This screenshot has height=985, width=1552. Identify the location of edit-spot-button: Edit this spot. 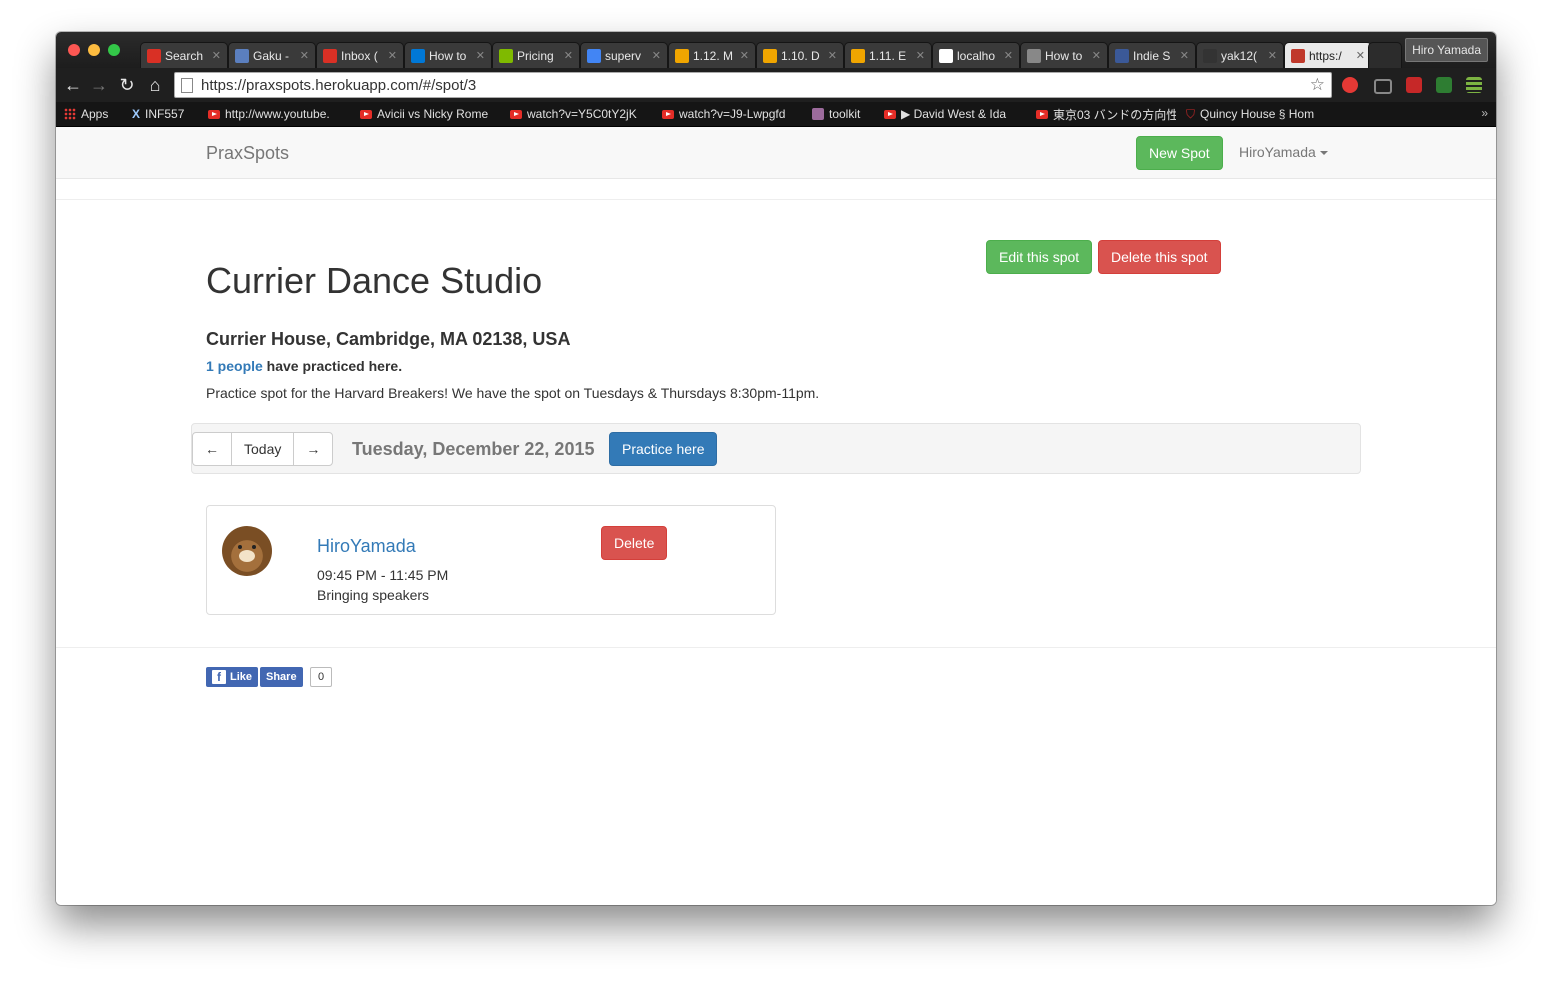
(1039, 257).